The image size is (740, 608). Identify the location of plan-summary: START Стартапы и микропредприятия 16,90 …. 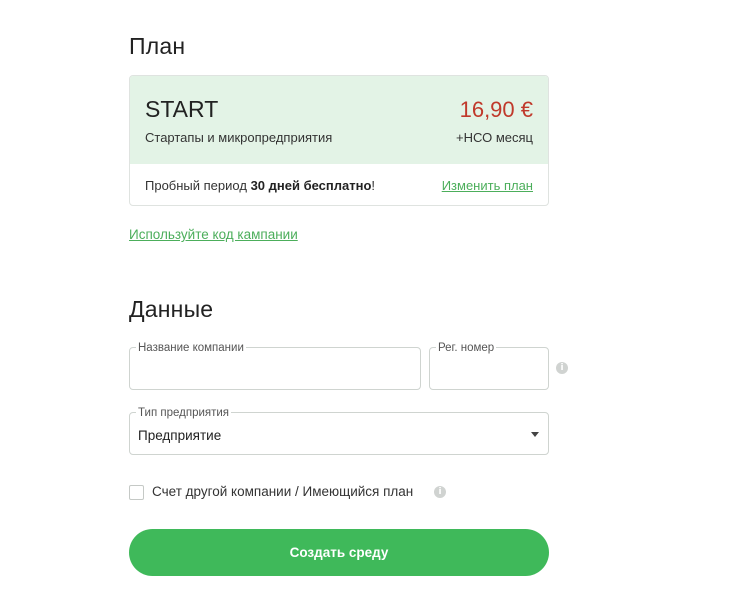
(339, 120).